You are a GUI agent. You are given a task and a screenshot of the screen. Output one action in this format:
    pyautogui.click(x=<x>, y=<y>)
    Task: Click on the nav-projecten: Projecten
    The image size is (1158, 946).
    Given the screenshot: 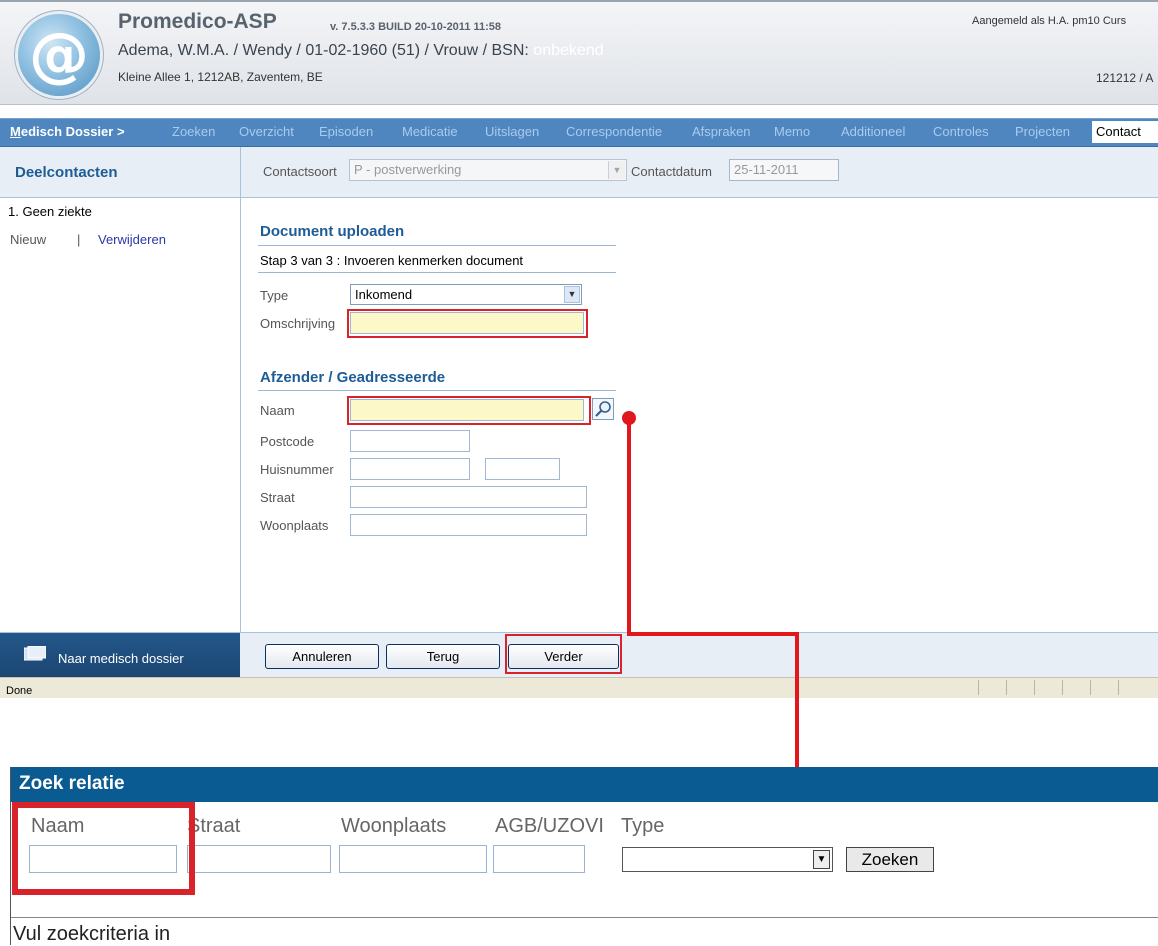 What is the action you would take?
    pyautogui.click(x=1042, y=131)
    